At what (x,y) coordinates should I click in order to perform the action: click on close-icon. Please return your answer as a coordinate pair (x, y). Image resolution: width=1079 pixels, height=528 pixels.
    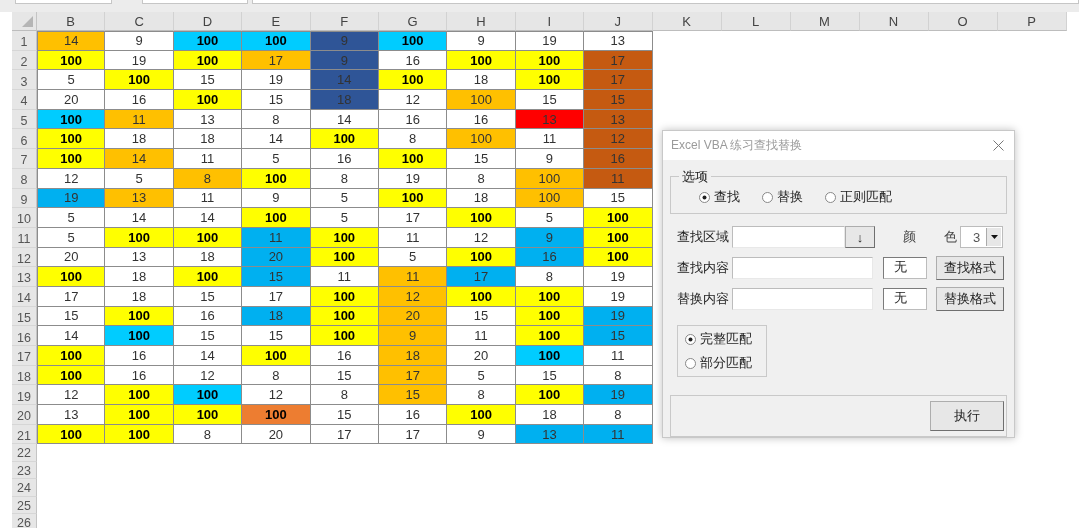
    Looking at the image, I should click on (998, 145).